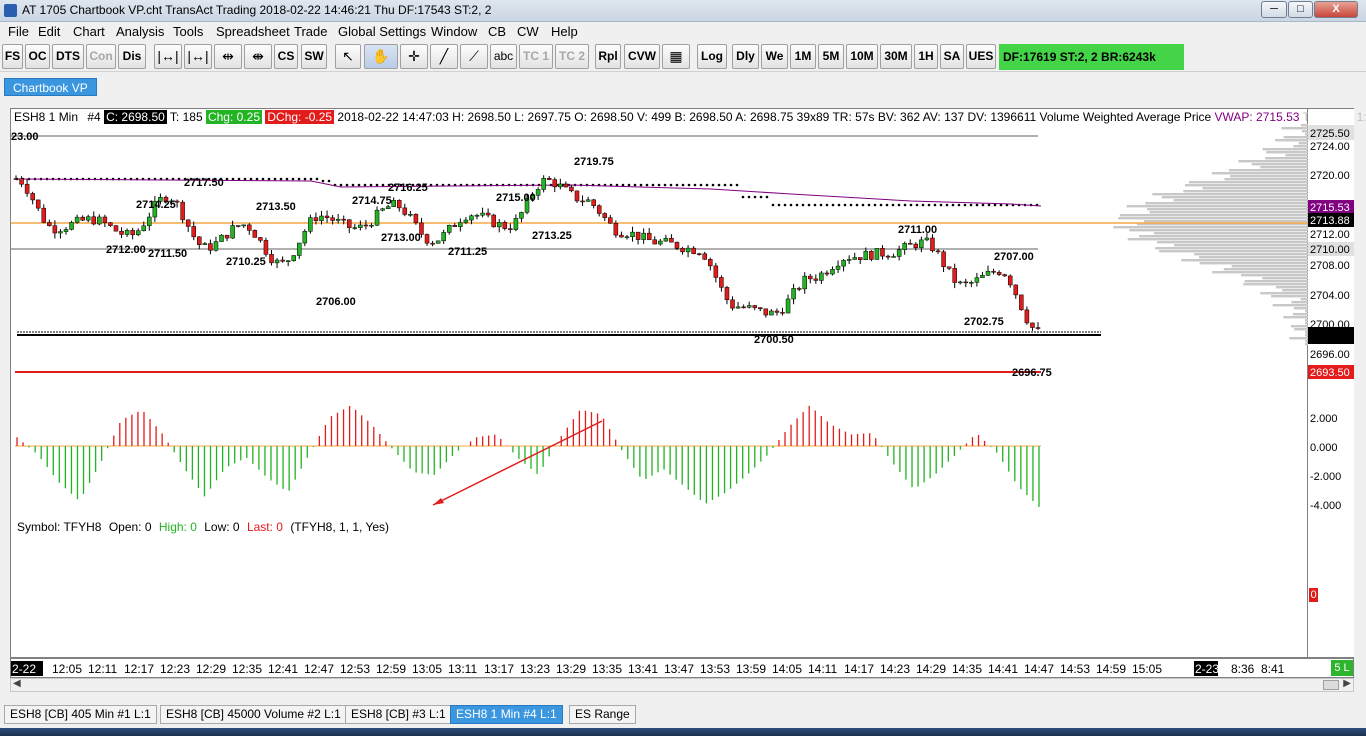 The width and height of the screenshot is (1366, 736). What do you see at coordinates (926, 56) in the screenshot?
I see `1h-button: 1H` at bounding box center [926, 56].